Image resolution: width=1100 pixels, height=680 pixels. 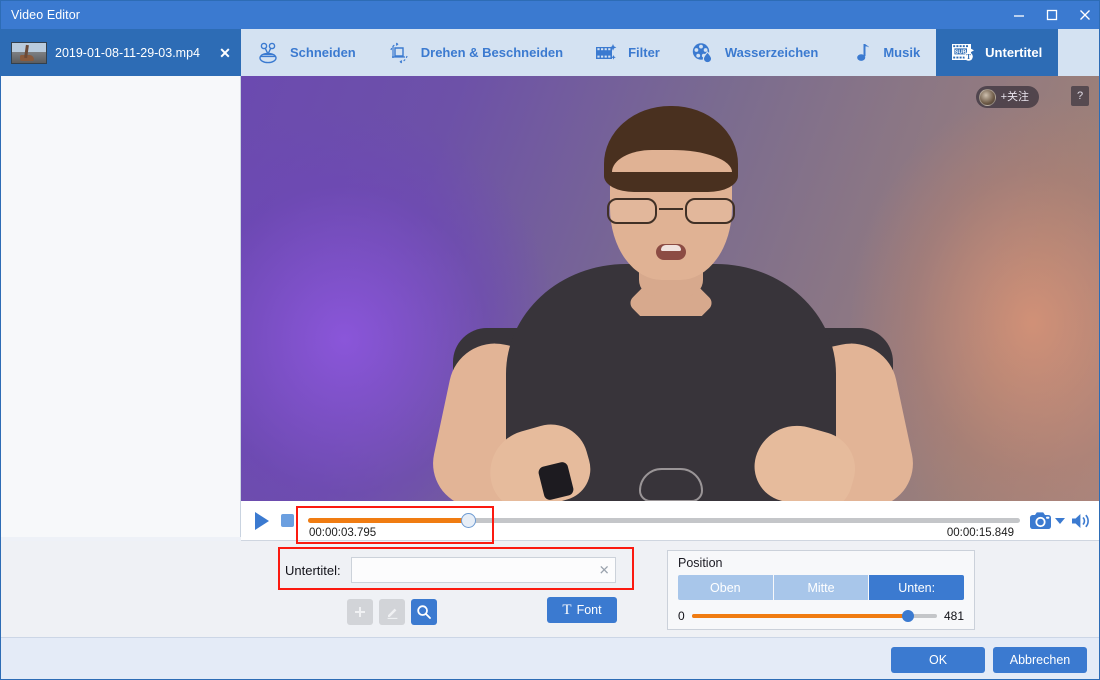 I want to click on follow-label: +关注, so click(x=1014, y=96).